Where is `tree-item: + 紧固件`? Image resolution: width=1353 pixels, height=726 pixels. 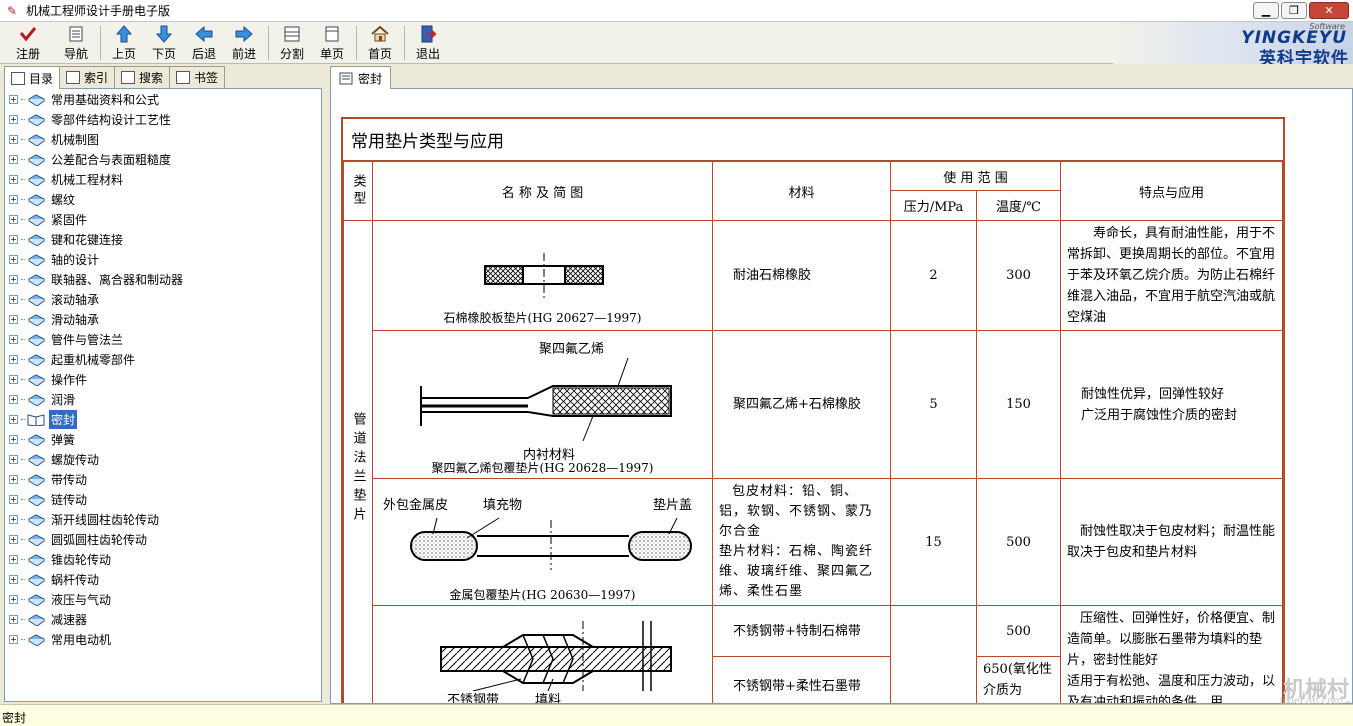
tree-item: + 紧固件 is located at coordinates (163, 219).